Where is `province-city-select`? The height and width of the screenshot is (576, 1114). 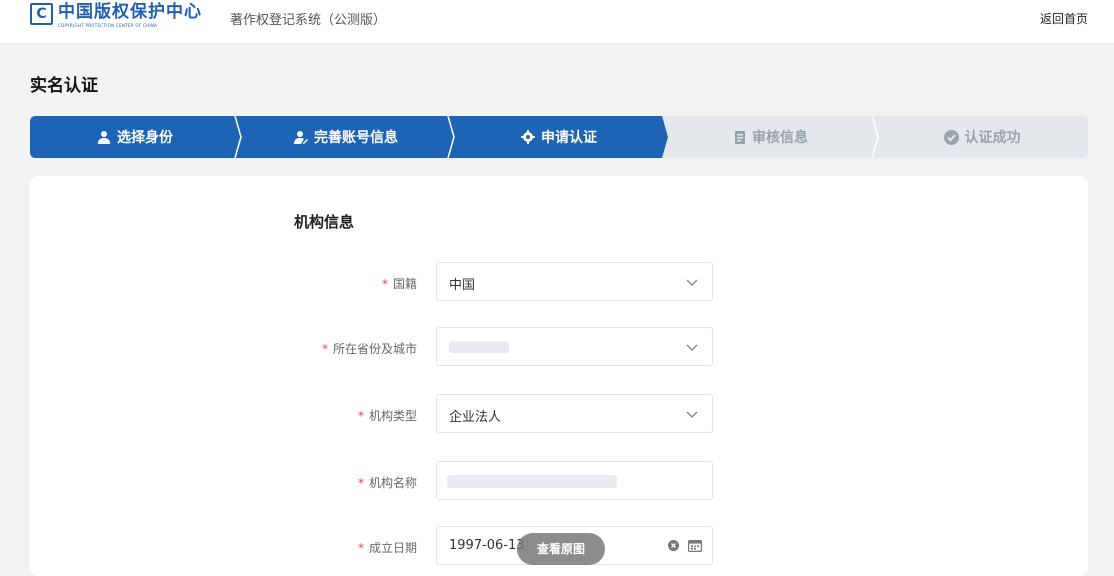 province-city-select is located at coordinates (574, 346).